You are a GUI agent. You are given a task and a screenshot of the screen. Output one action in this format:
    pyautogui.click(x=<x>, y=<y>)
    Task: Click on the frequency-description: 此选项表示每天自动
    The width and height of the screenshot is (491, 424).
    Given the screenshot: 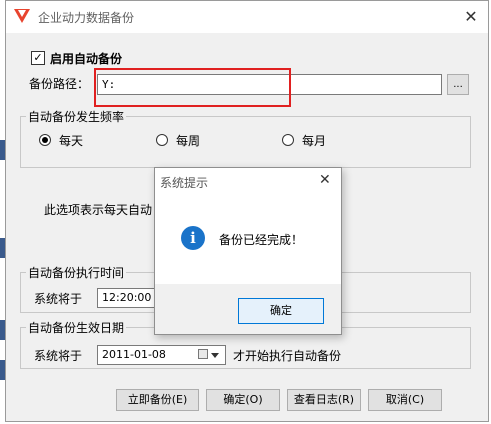 What is the action you would take?
    pyautogui.click(x=98, y=210)
    